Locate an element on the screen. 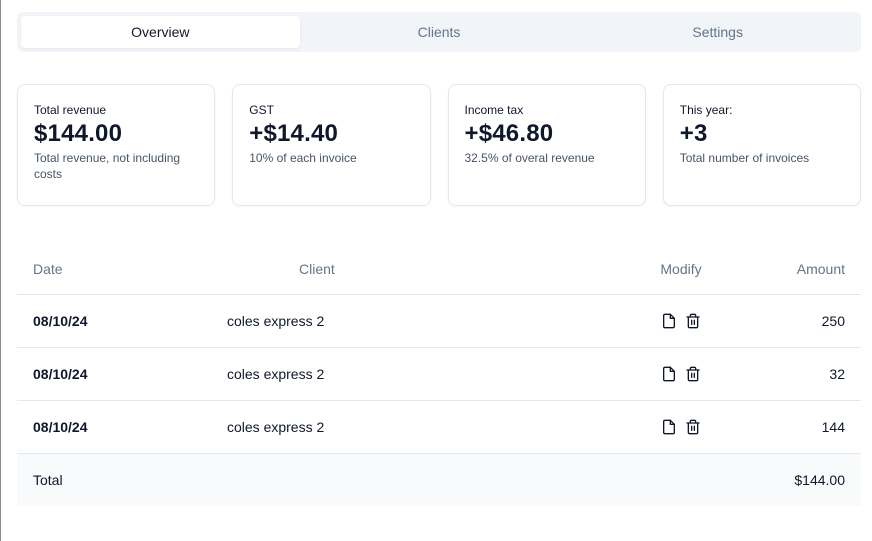 This screenshot has height=541, width=872. header-date: Date is located at coordinates (48, 269).